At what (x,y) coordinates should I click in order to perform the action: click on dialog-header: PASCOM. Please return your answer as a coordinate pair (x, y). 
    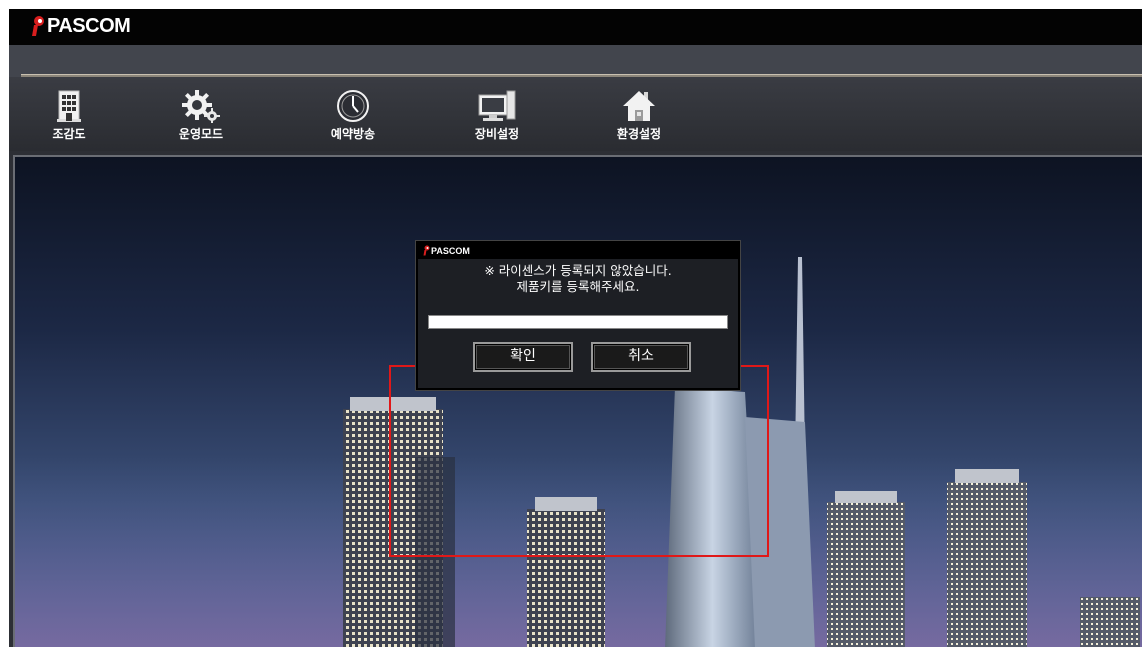
    Looking at the image, I should click on (578, 251).